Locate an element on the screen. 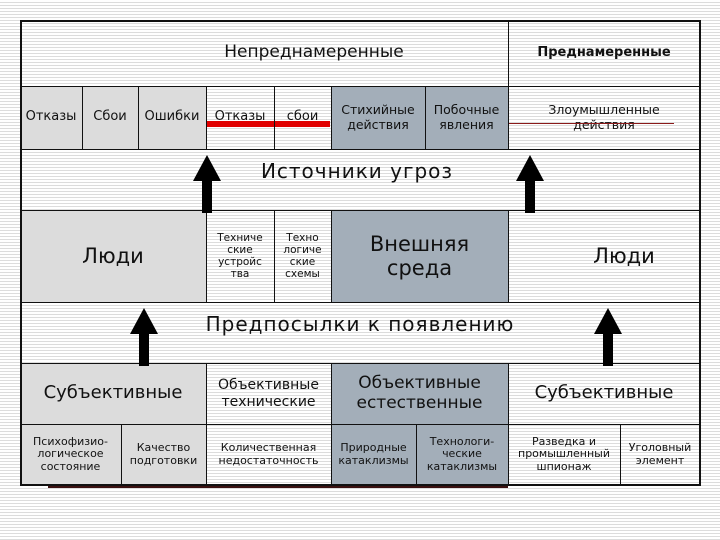 Image resolution: width=720 pixels, height=540 pixels. bottom-shadow-line is located at coordinates (278, 487).